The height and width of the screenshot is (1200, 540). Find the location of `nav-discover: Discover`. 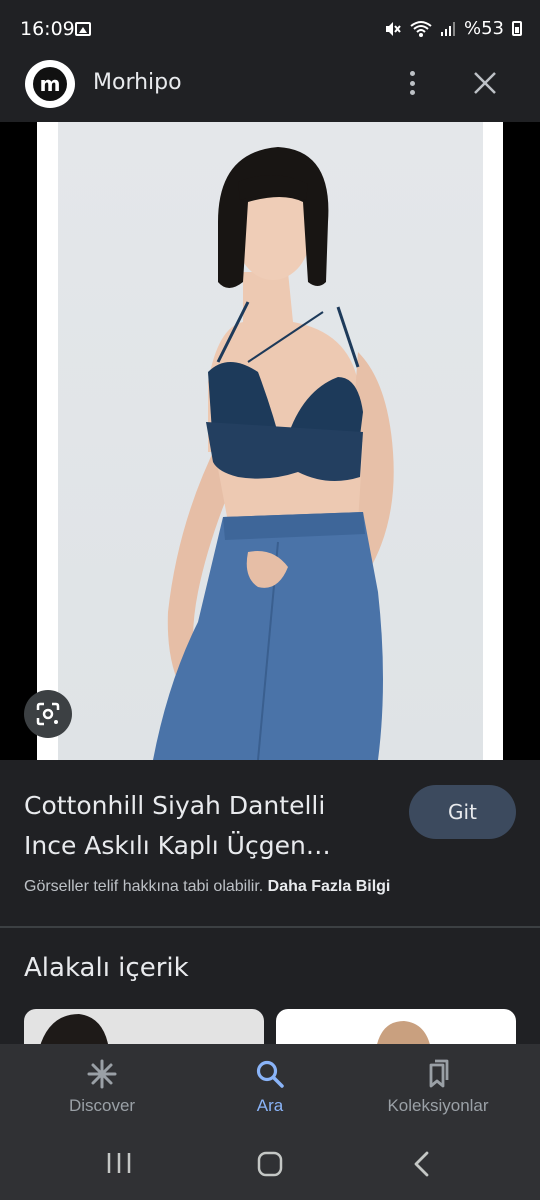

nav-discover: Discover is located at coordinates (102, 1087).